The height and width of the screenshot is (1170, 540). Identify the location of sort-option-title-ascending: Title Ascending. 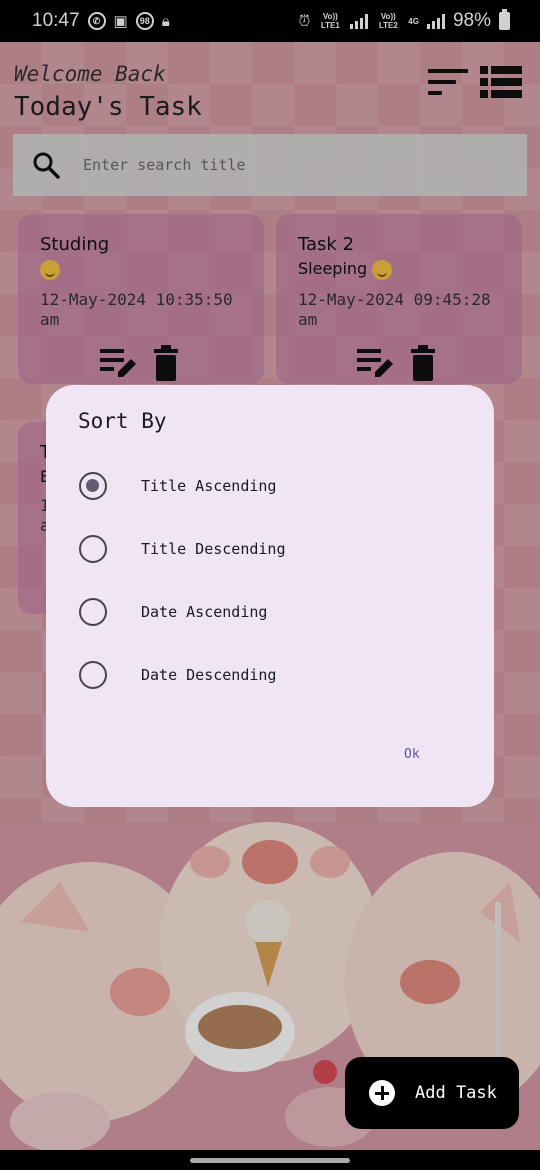
(268, 486).